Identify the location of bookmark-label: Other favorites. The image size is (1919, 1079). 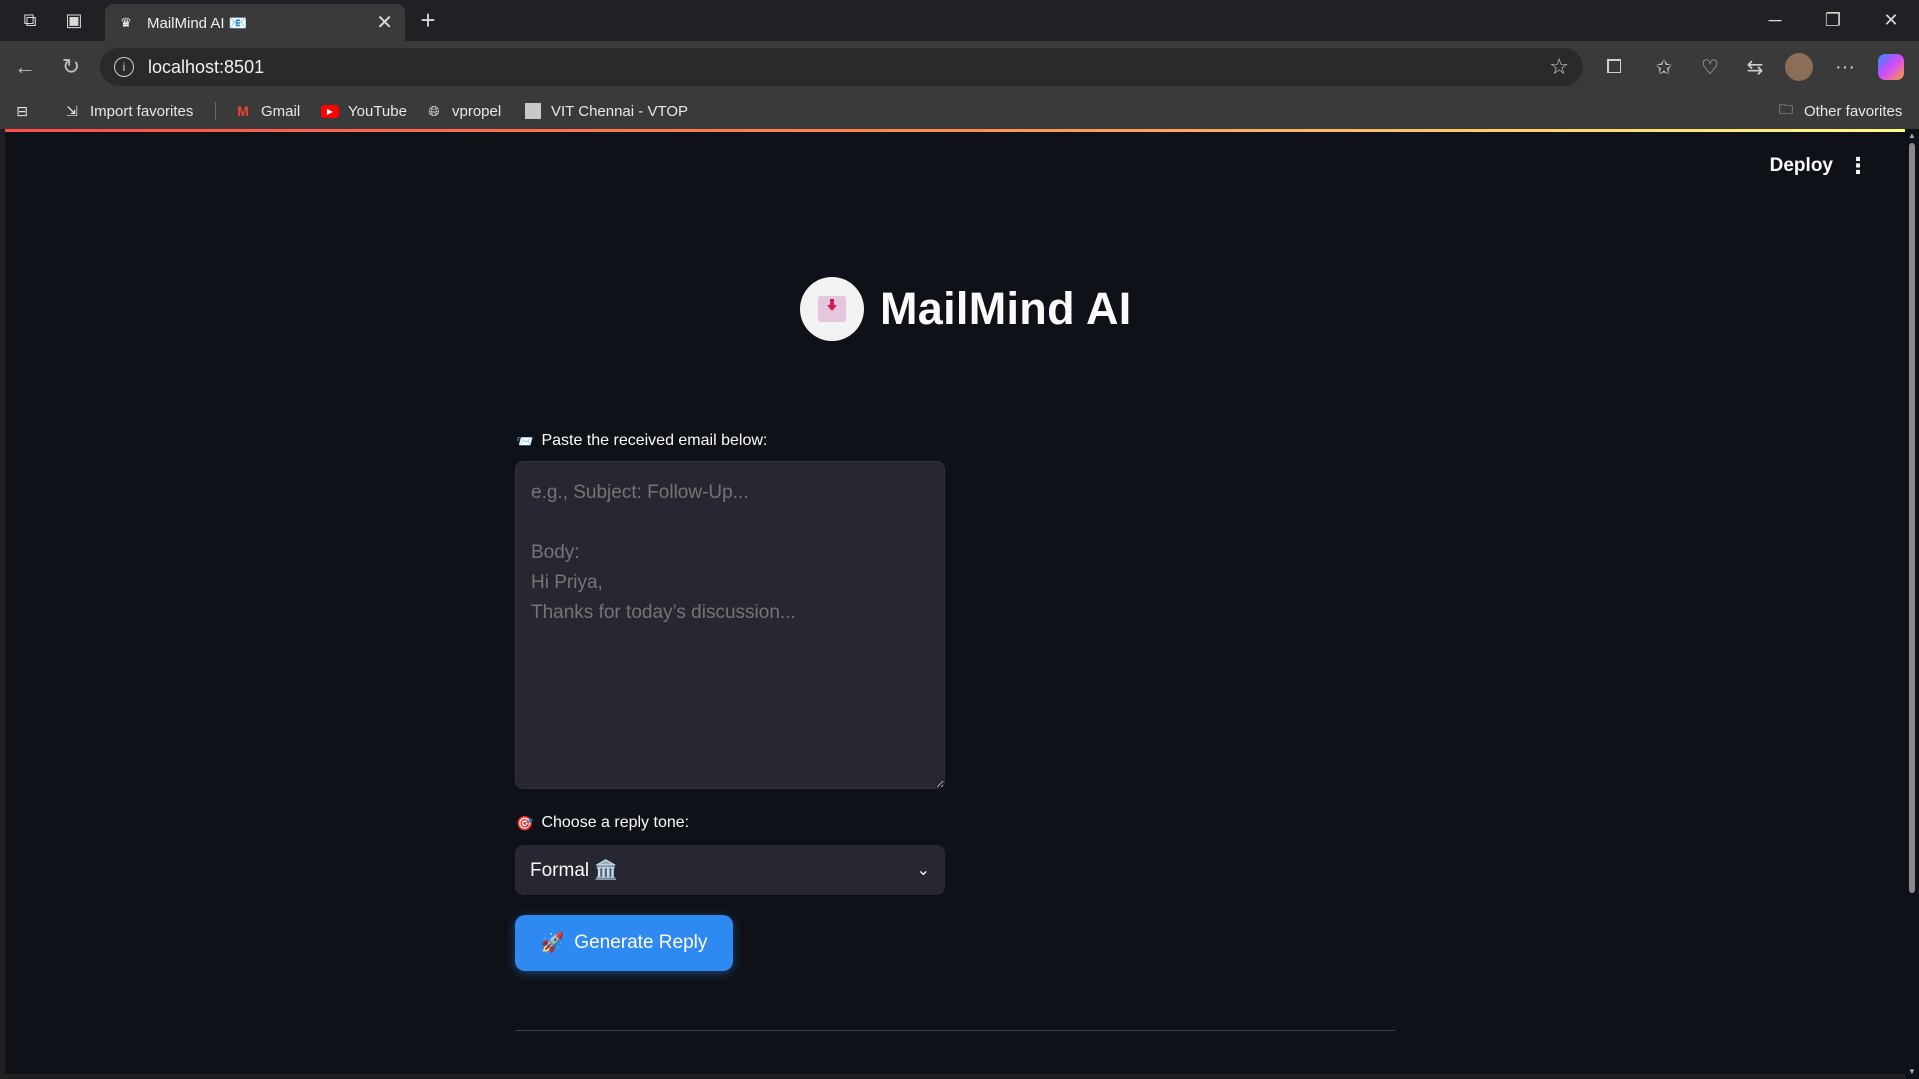
(1853, 111).